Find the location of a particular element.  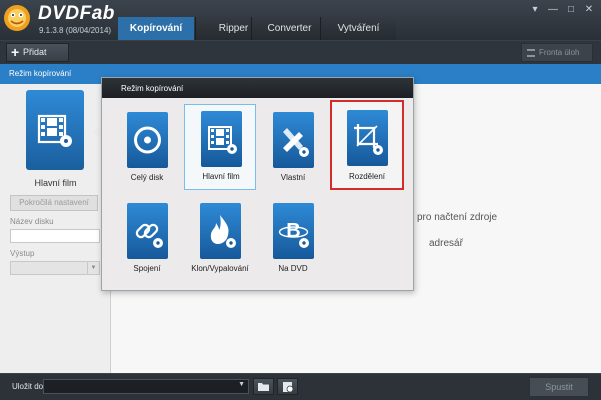

mode-label: Vlastní is located at coordinates (293, 177).